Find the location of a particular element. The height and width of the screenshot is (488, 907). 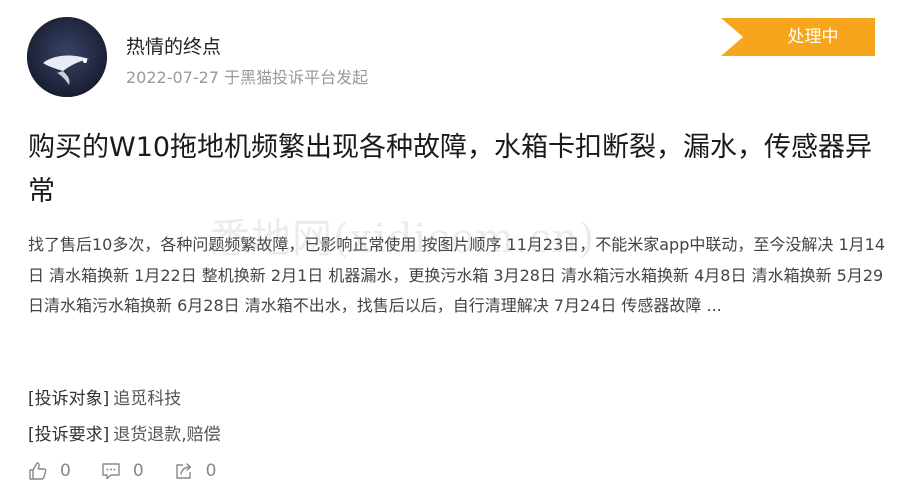

comment-icon is located at coordinates (111, 471).